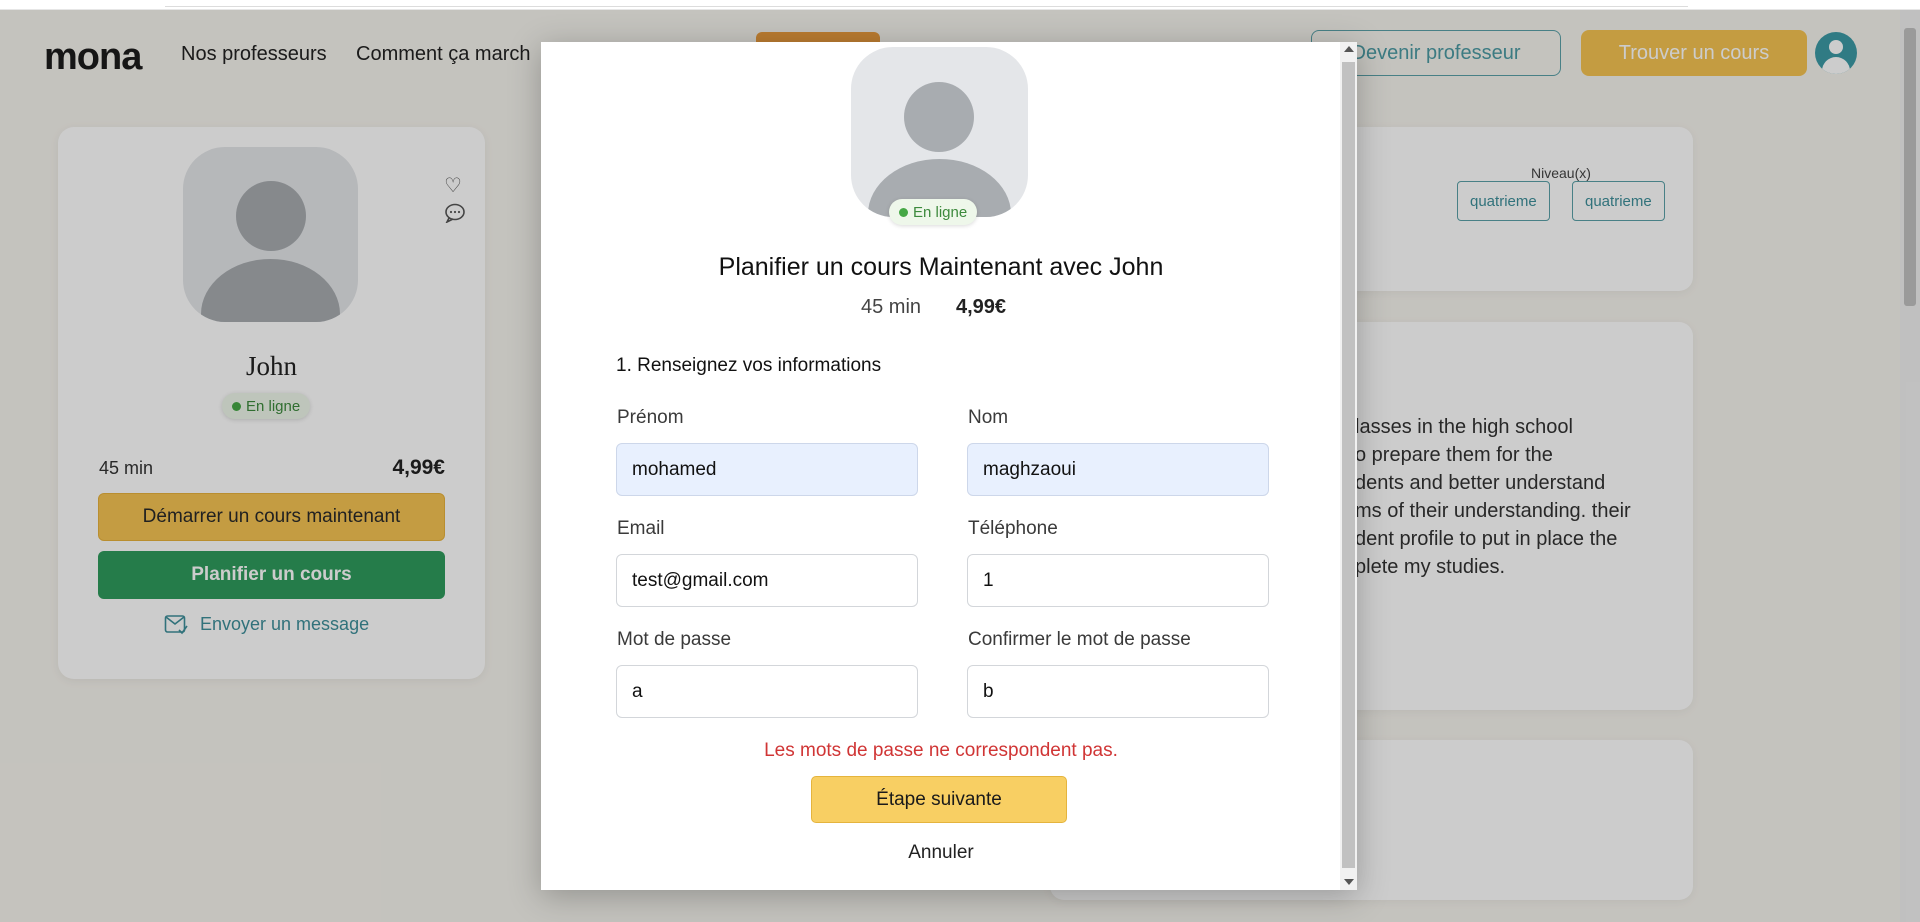 The height and width of the screenshot is (922, 1920). What do you see at coordinates (903, 212) in the screenshot?
I see `online-dot-icon` at bounding box center [903, 212].